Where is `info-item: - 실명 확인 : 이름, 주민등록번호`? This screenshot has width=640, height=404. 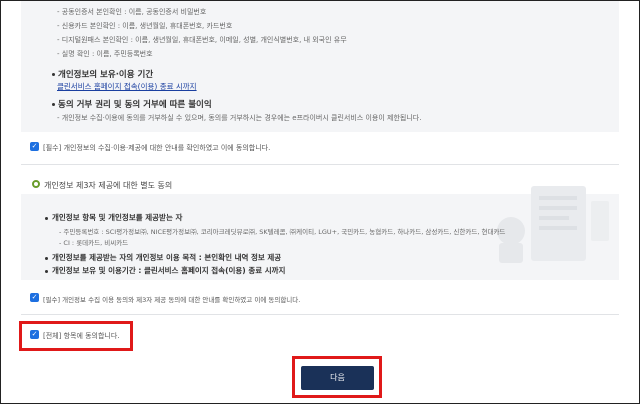 info-item: - 실명 확인 : 이름, 주민등록번호 is located at coordinates (105, 54).